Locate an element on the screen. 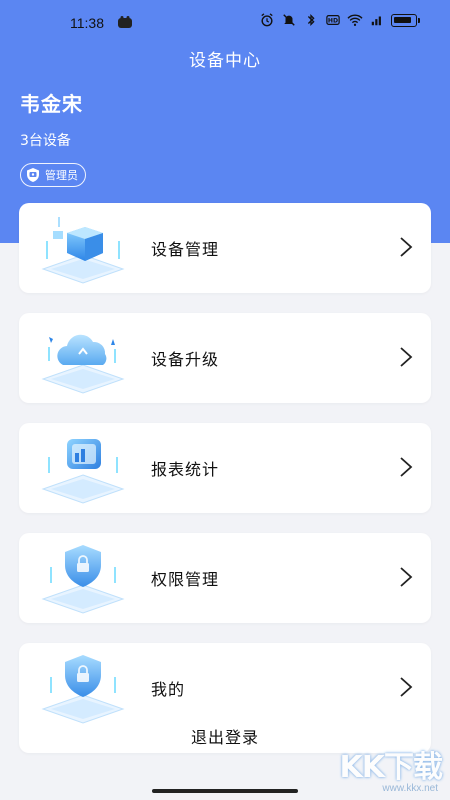  role-label: 管理员 is located at coordinates (61, 175).